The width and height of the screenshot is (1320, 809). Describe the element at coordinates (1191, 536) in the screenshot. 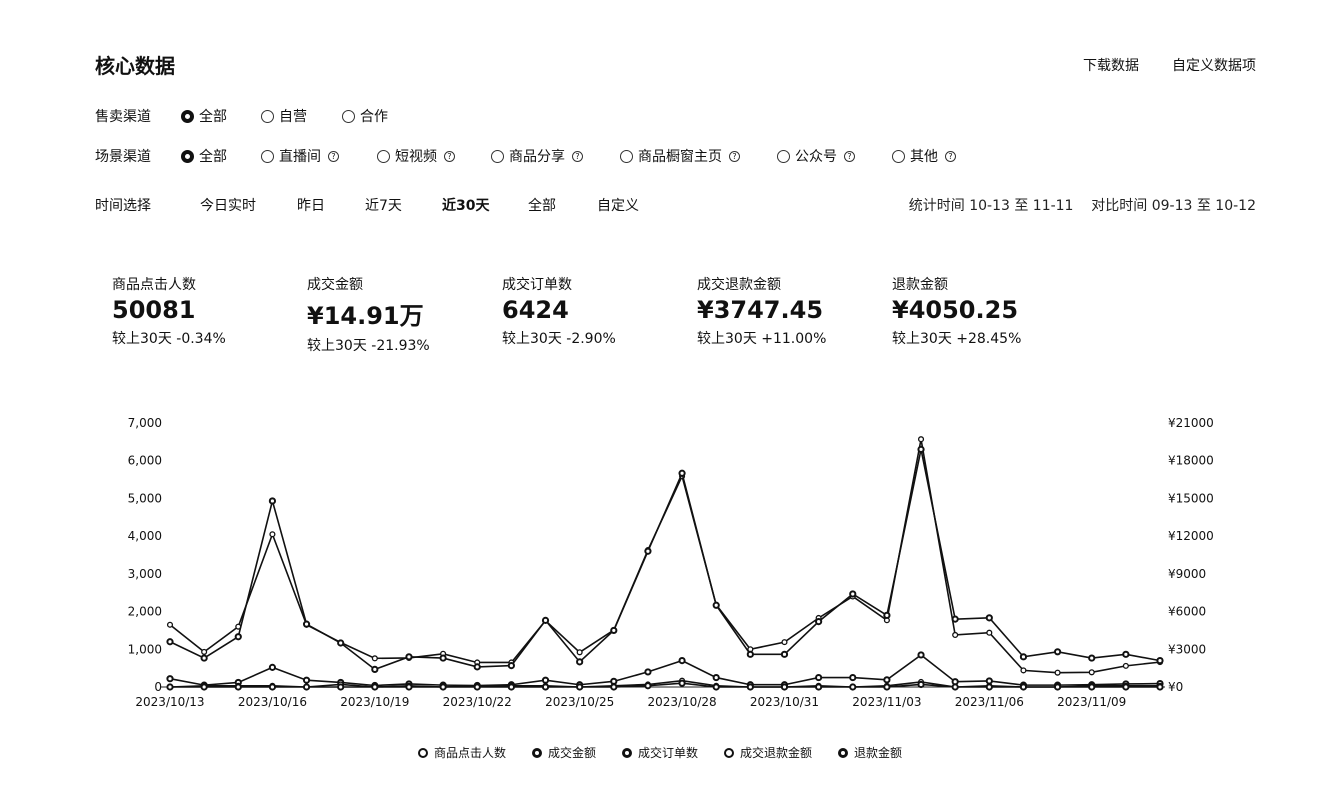

I see `y-right-tick-label: ¥12000` at that location.